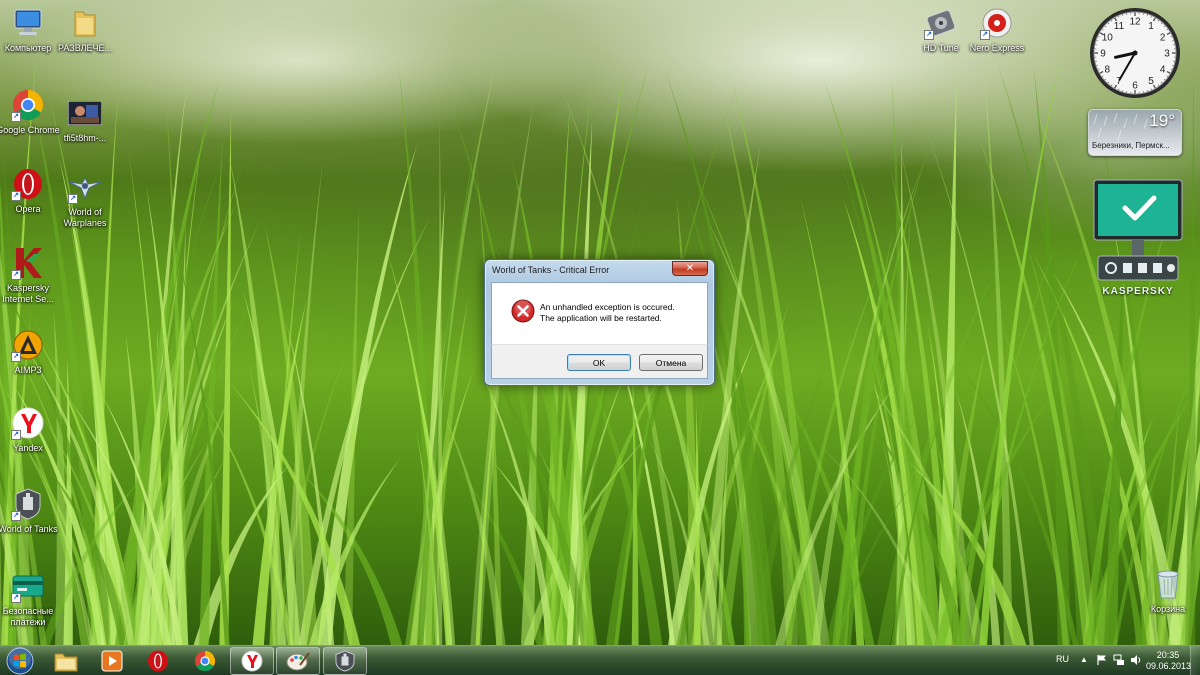 This screenshot has width=1200, height=675. Describe the element at coordinates (28, 370) in the screenshot. I see `desktop-icon-label: AIMP3` at that location.